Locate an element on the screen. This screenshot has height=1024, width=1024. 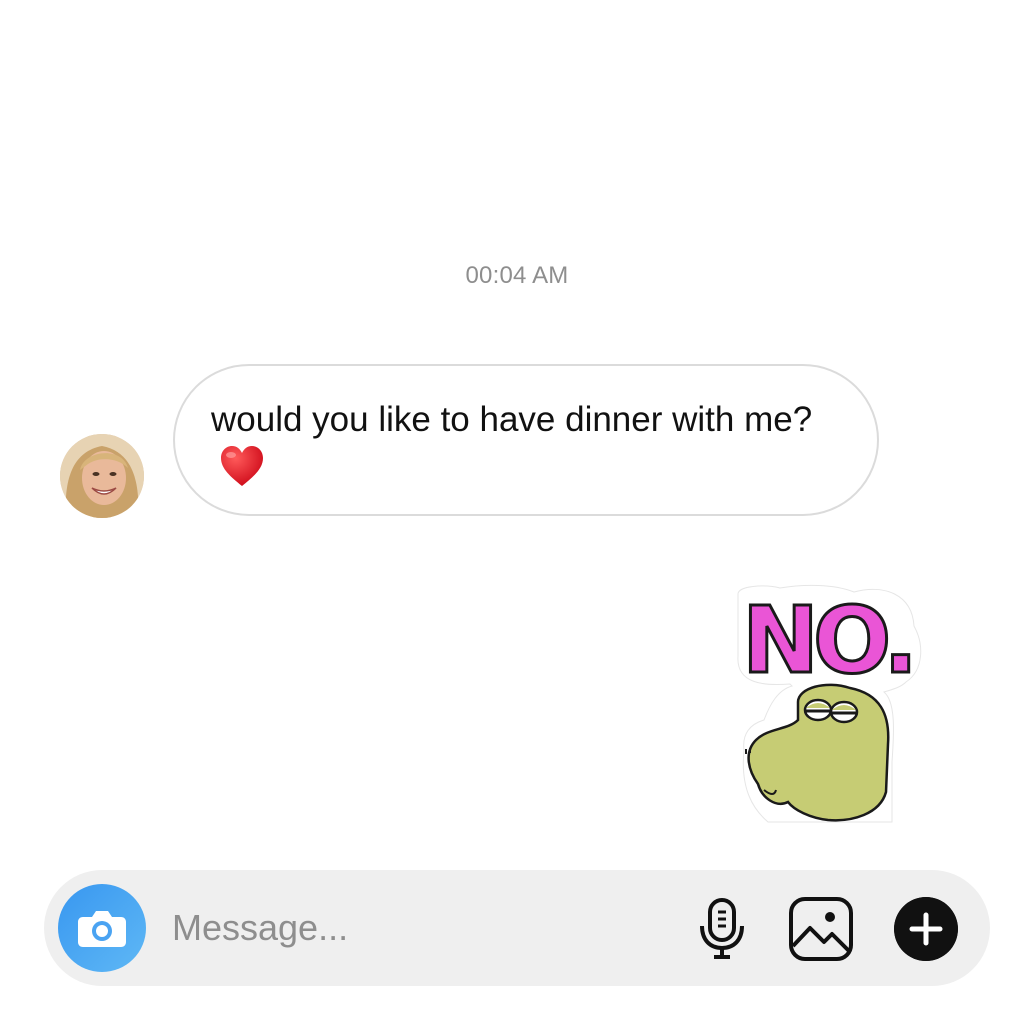
sleepy-dinosaur-sticker: NO. is located at coordinates (829, 706).